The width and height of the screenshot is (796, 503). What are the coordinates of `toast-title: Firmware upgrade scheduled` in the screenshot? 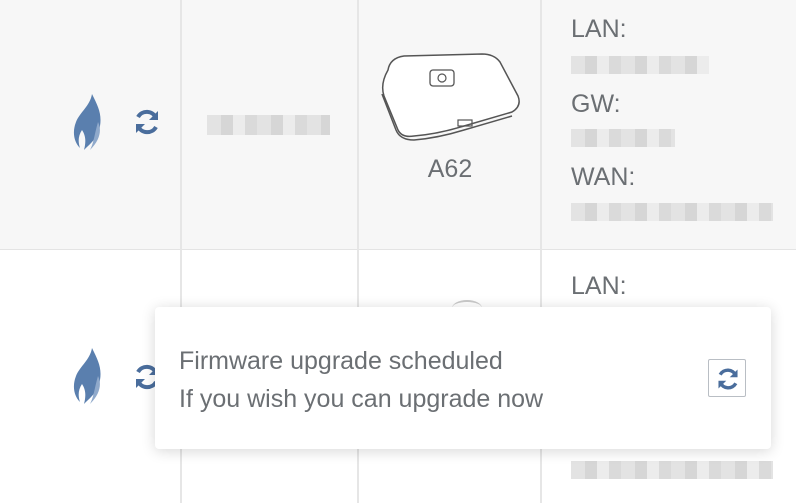 It's located at (341, 361).